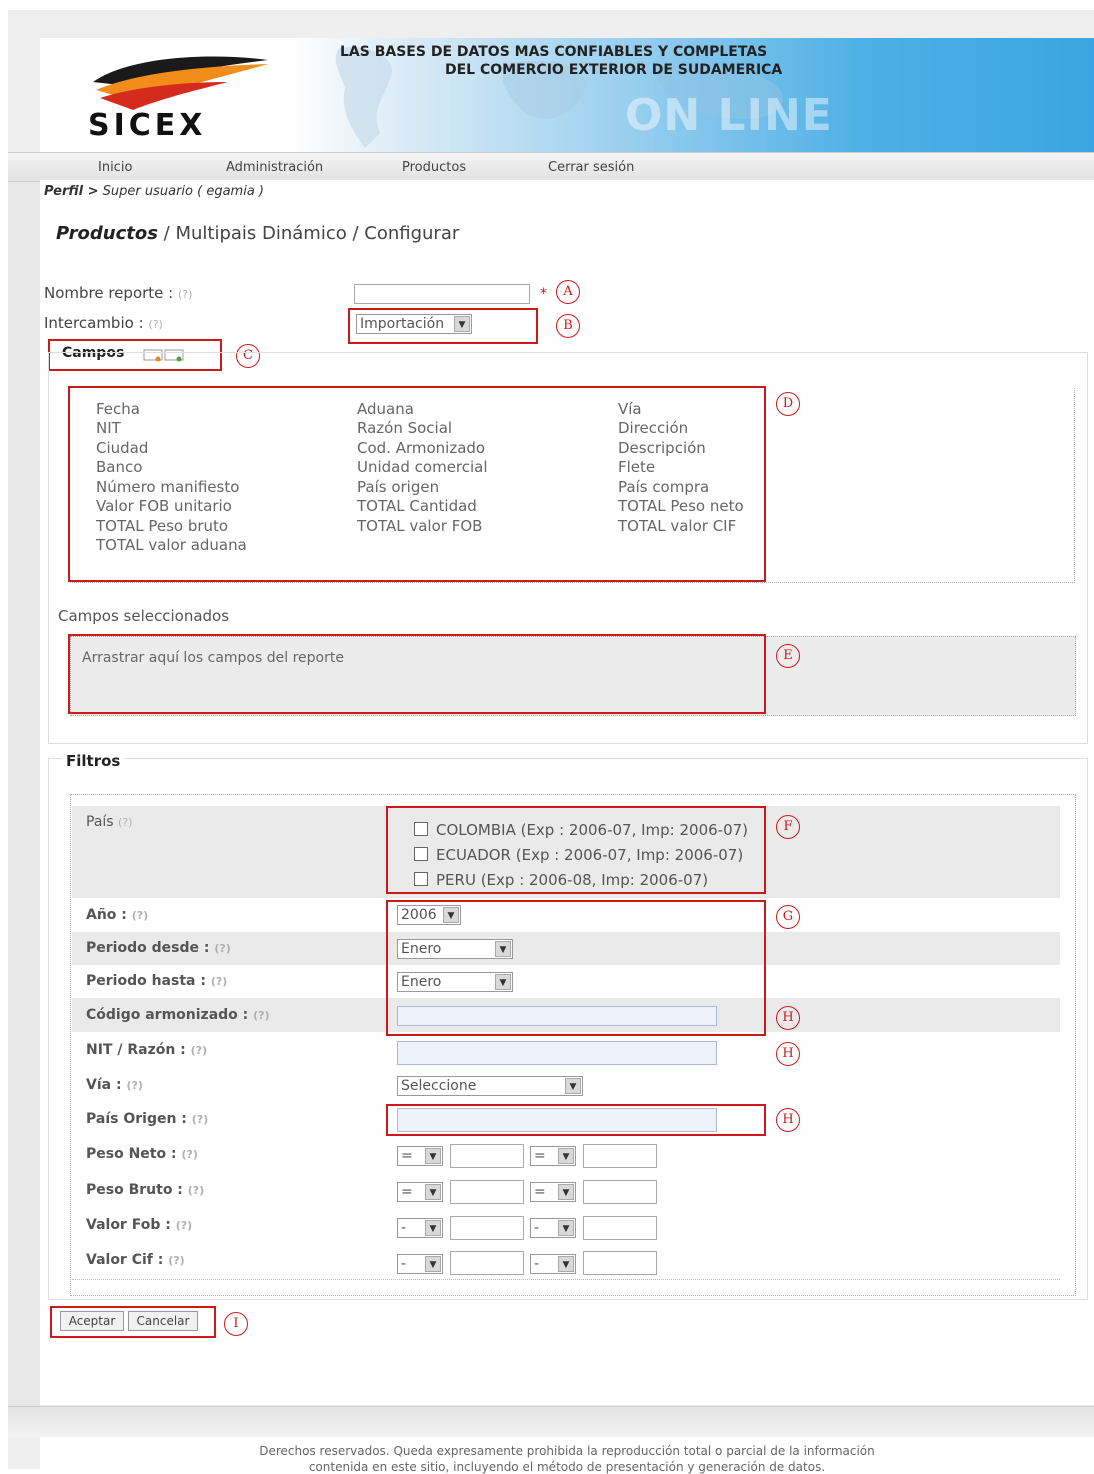  Describe the element at coordinates (414, 324) in the screenshot. I see `exchange-select: Importación ▼` at that location.